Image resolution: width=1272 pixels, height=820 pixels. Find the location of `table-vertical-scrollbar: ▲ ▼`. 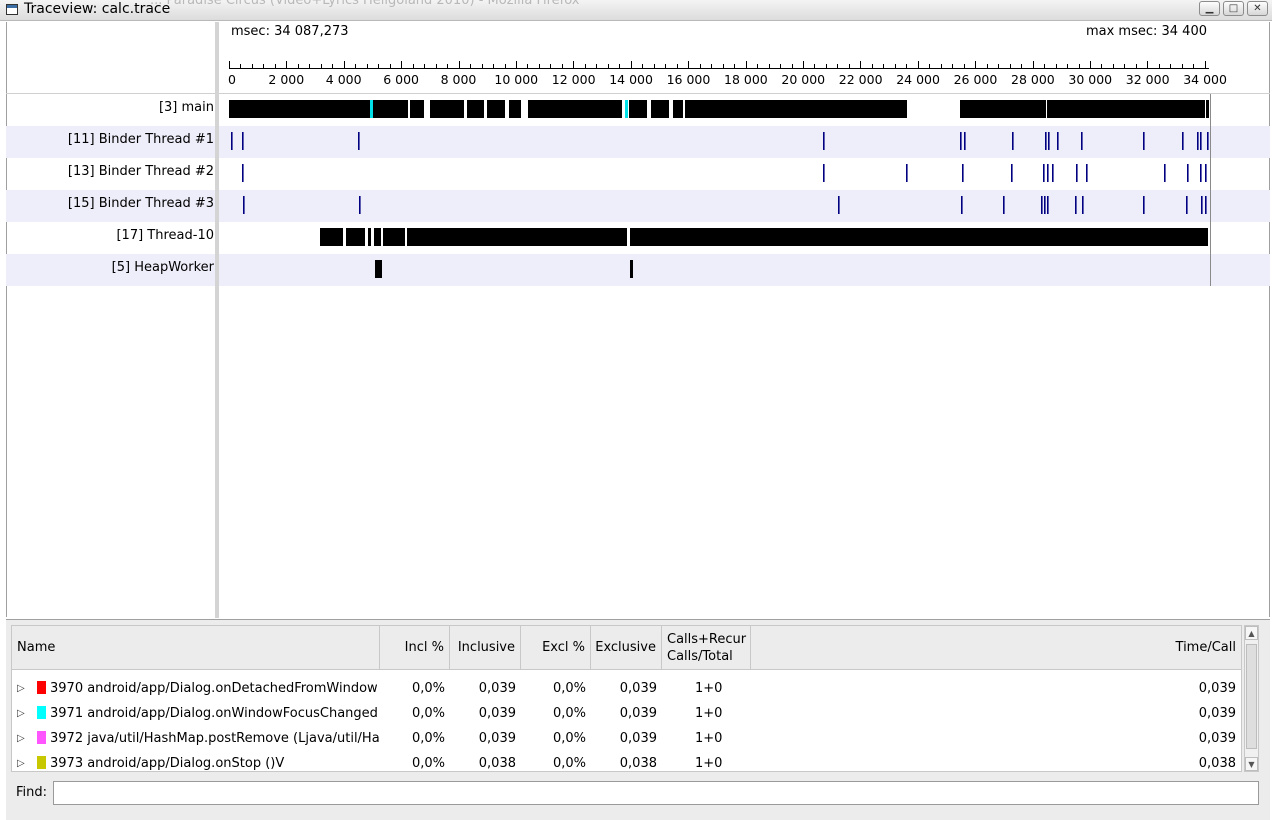

table-vertical-scrollbar: ▲ ▼ is located at coordinates (1251, 698).